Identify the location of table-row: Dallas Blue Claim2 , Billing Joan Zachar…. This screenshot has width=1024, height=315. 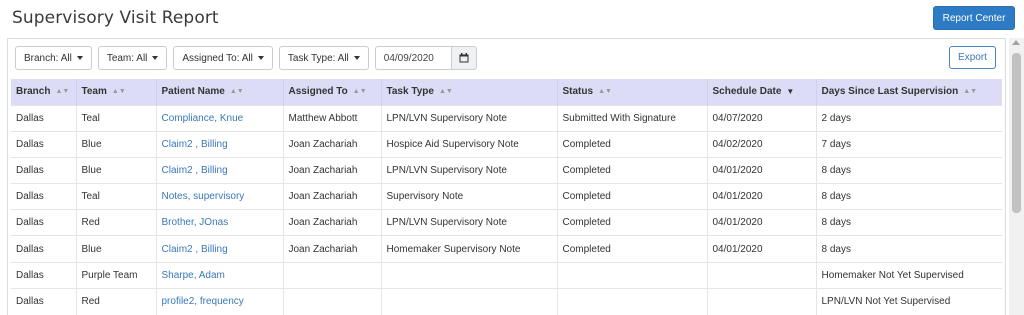
(506, 170).